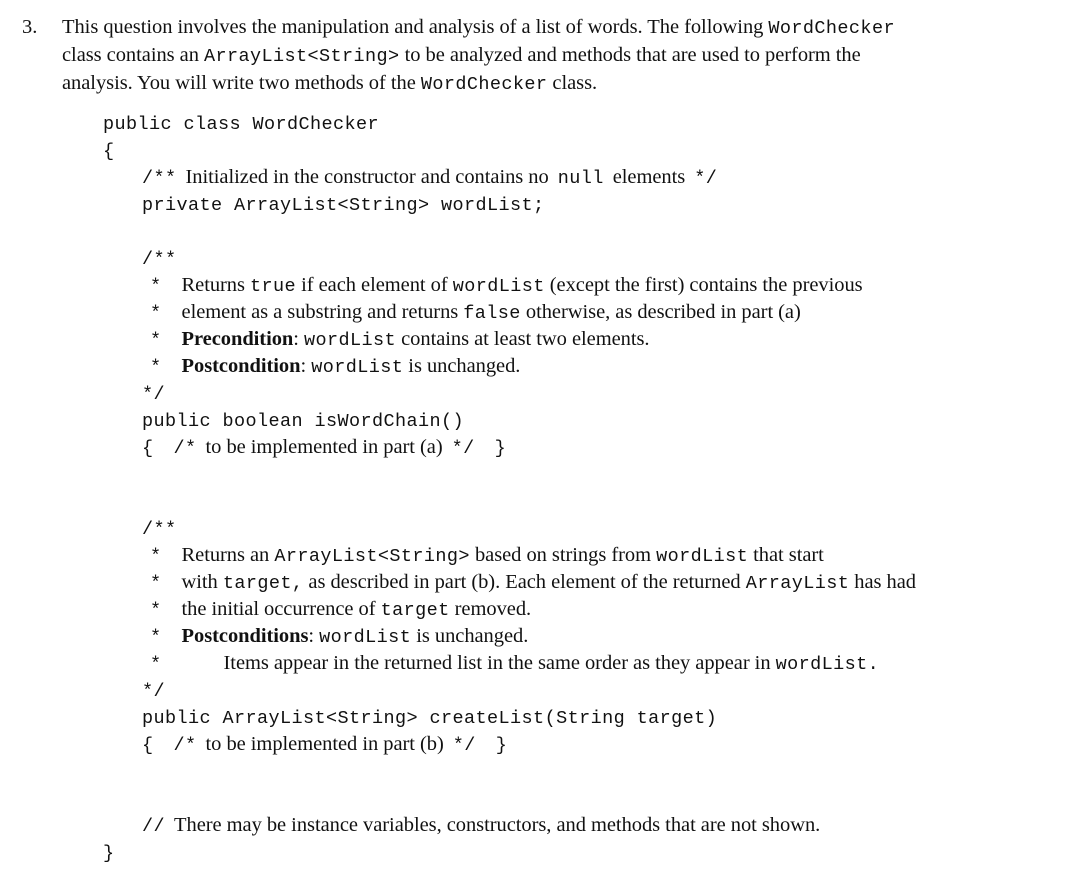 The image size is (1080, 877). What do you see at coordinates (324, 744) in the screenshot?
I see `prose-text: to be implemented in part (b)` at bounding box center [324, 744].